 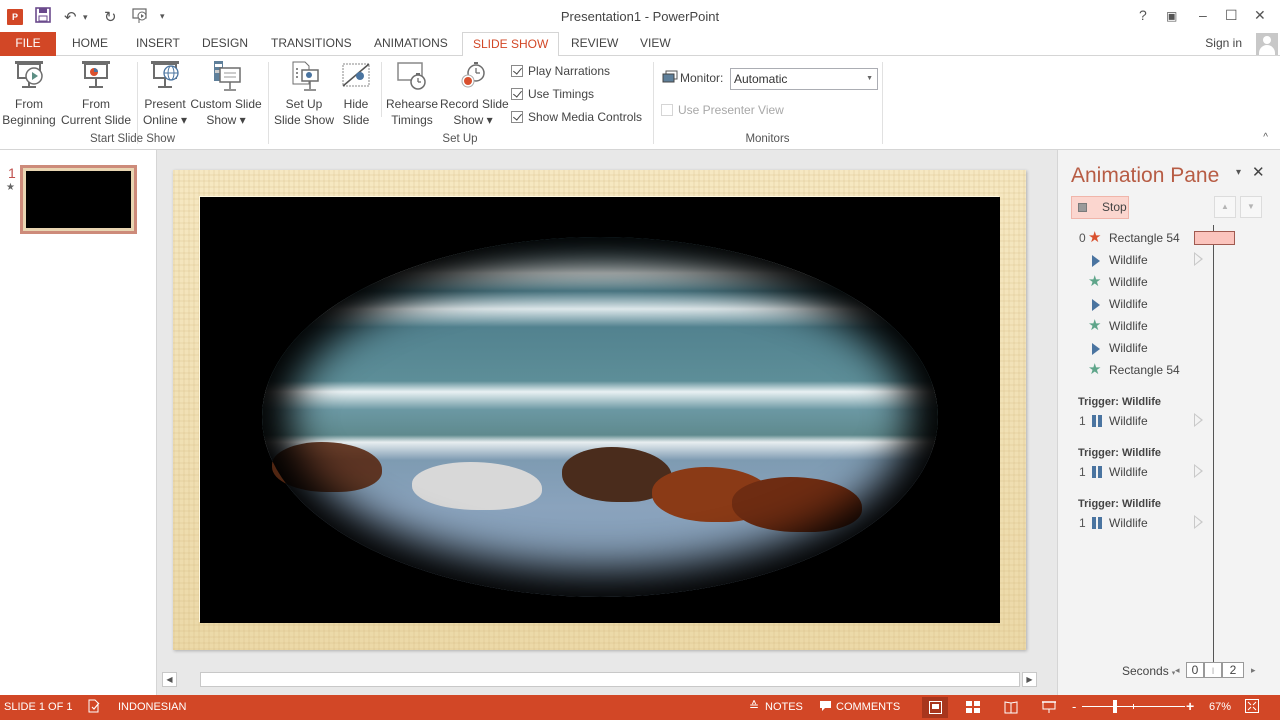 What do you see at coordinates (1029, 679) in the screenshot?
I see `scroll-right-icon: ▶` at bounding box center [1029, 679].